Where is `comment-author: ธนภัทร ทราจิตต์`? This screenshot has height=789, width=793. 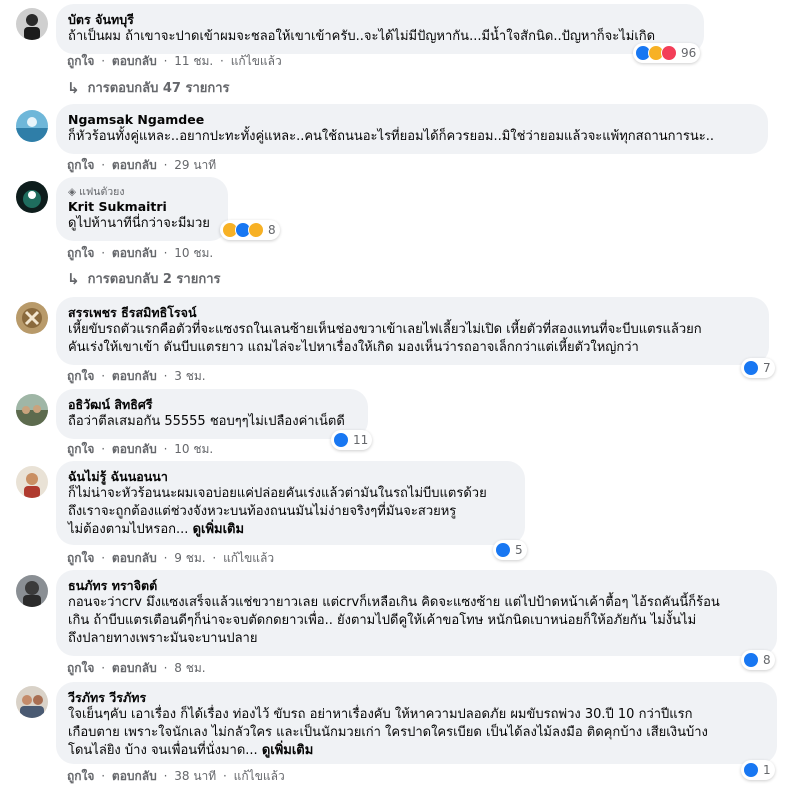
comment-author: ธนภัทร ทราจิตต์ is located at coordinates (416, 586).